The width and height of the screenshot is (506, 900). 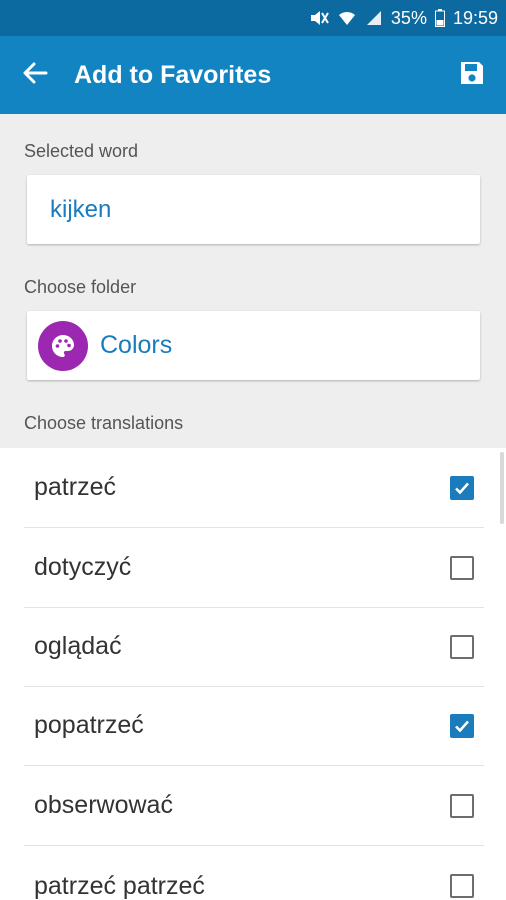 I want to click on list-item: dotyczyć, so click(x=254, y=568).